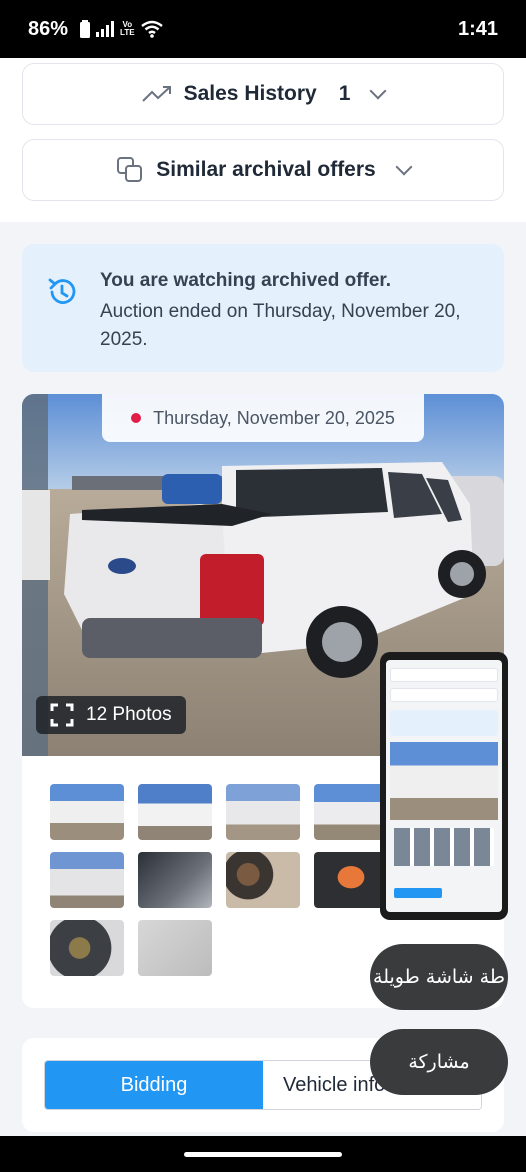 Image resolution: width=526 pixels, height=1172 pixels. Describe the element at coordinates (250, 93) in the screenshot. I see `sales-history-label: Sales History` at that location.